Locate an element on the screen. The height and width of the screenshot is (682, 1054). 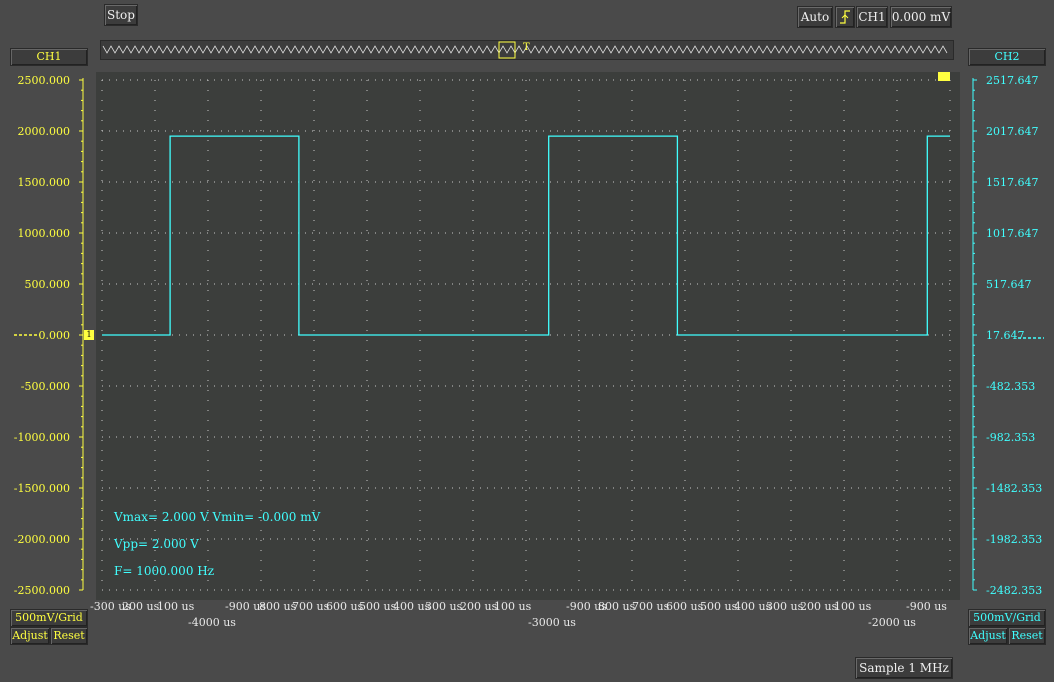
ch2-scale: 500mV/Grid is located at coordinates (1007, 618).